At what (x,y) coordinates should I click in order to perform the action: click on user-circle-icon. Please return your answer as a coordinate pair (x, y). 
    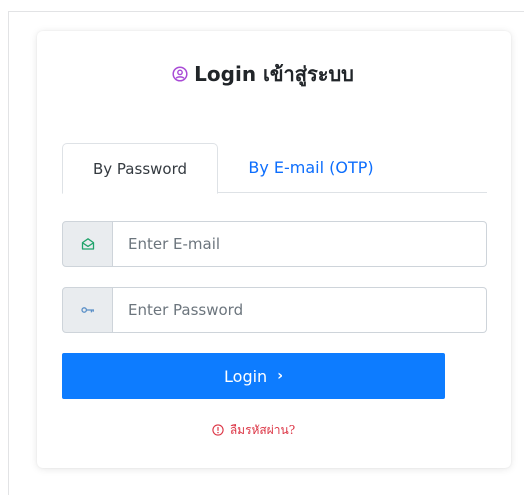
    Looking at the image, I should click on (180, 75).